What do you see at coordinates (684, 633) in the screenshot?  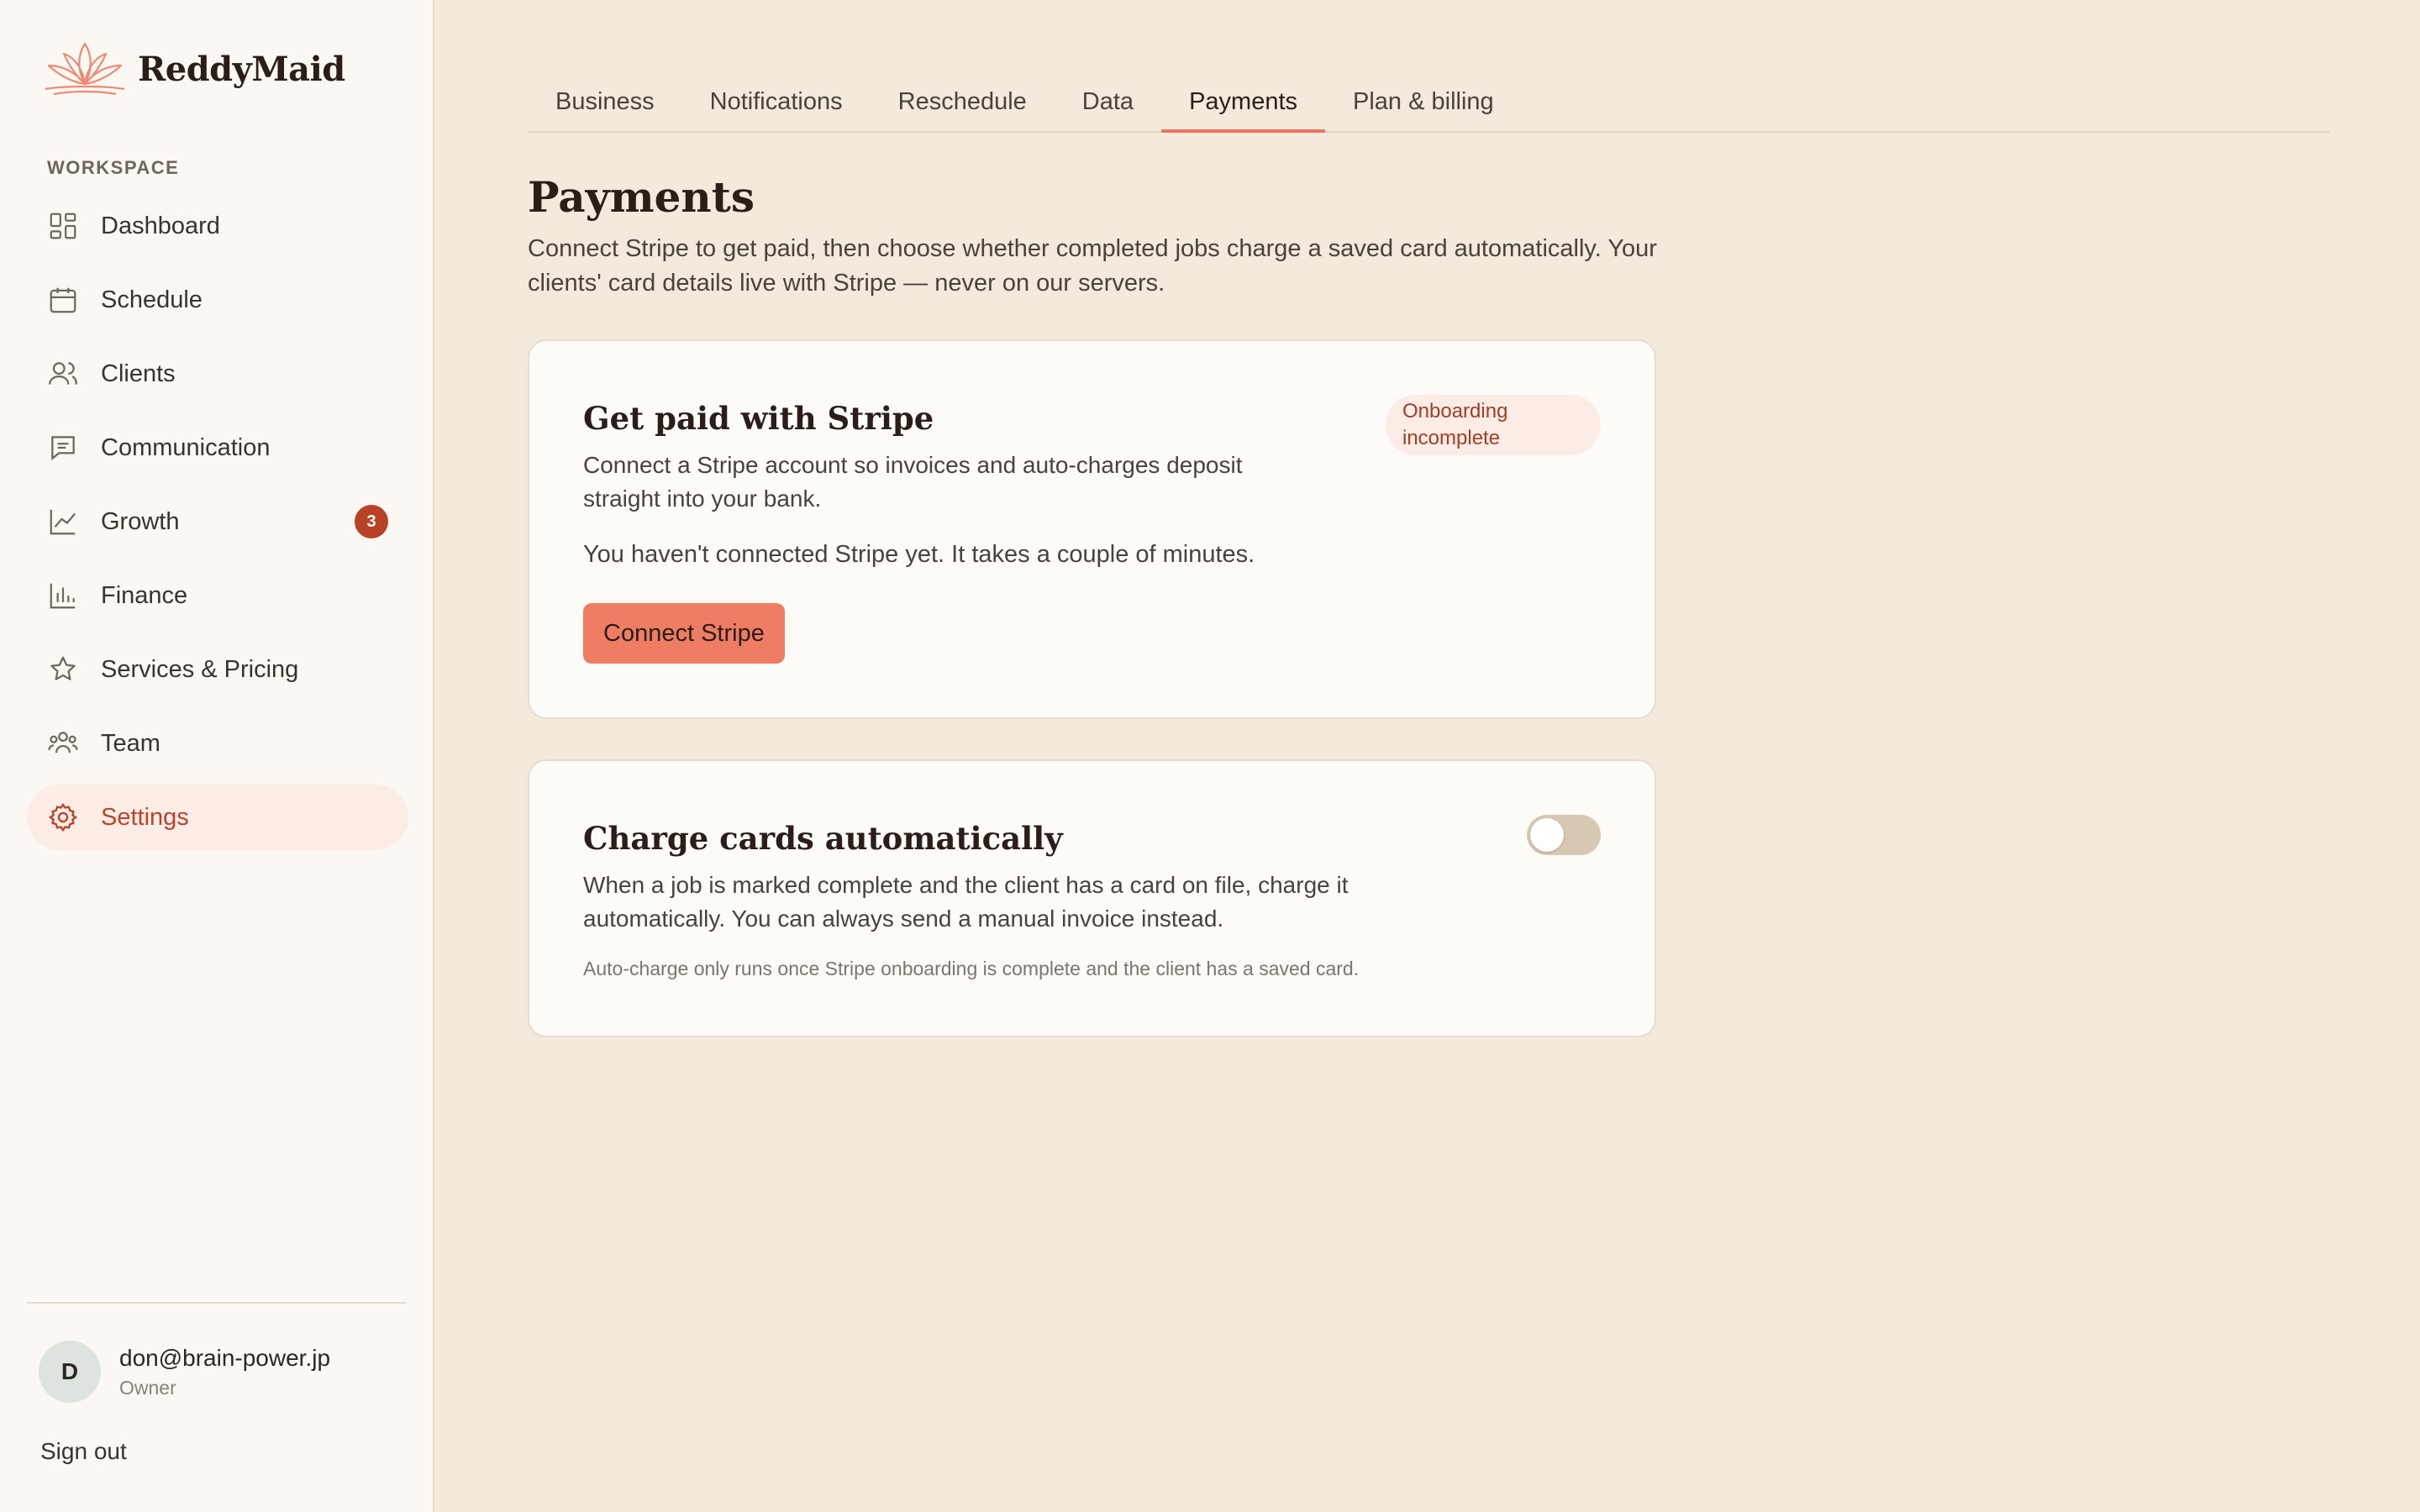 I see `connect-stripe-button: Connect Stripe` at bounding box center [684, 633].